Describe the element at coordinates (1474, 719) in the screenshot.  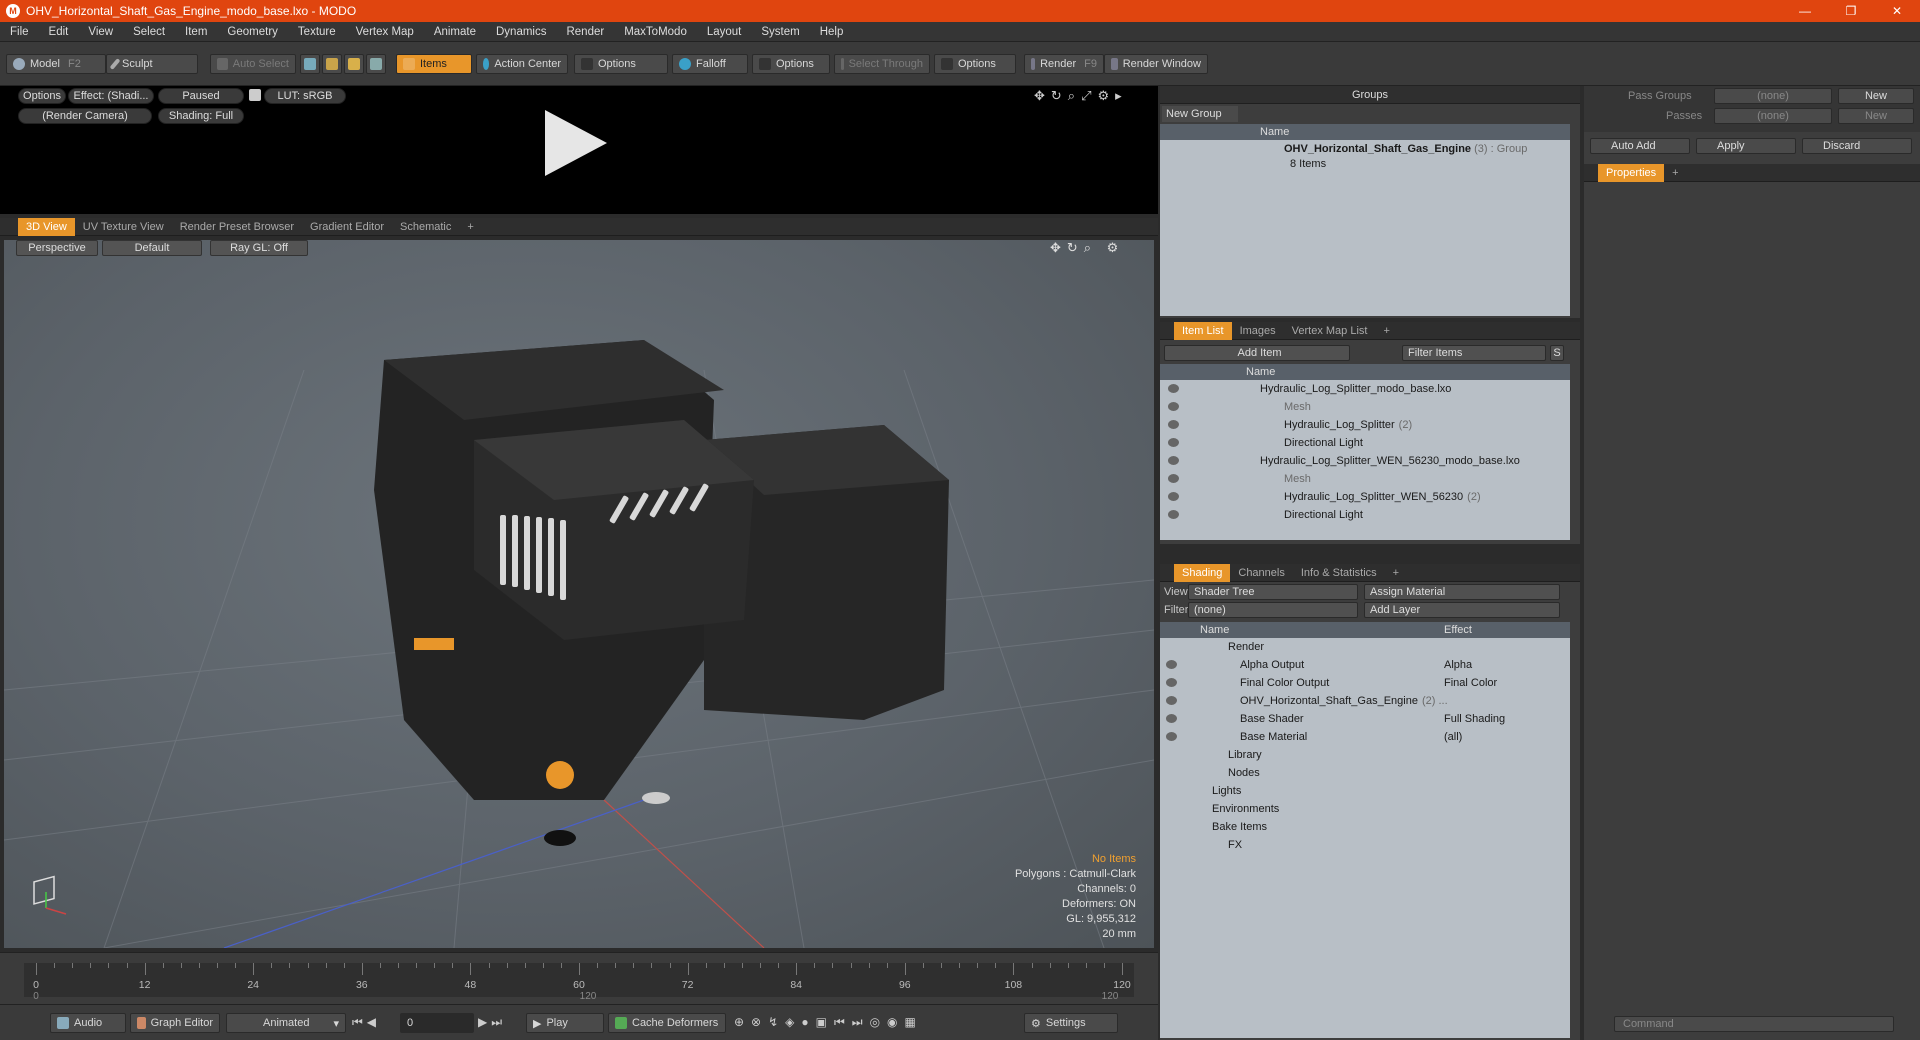
I see `shader-effect: Full Shading` at that location.